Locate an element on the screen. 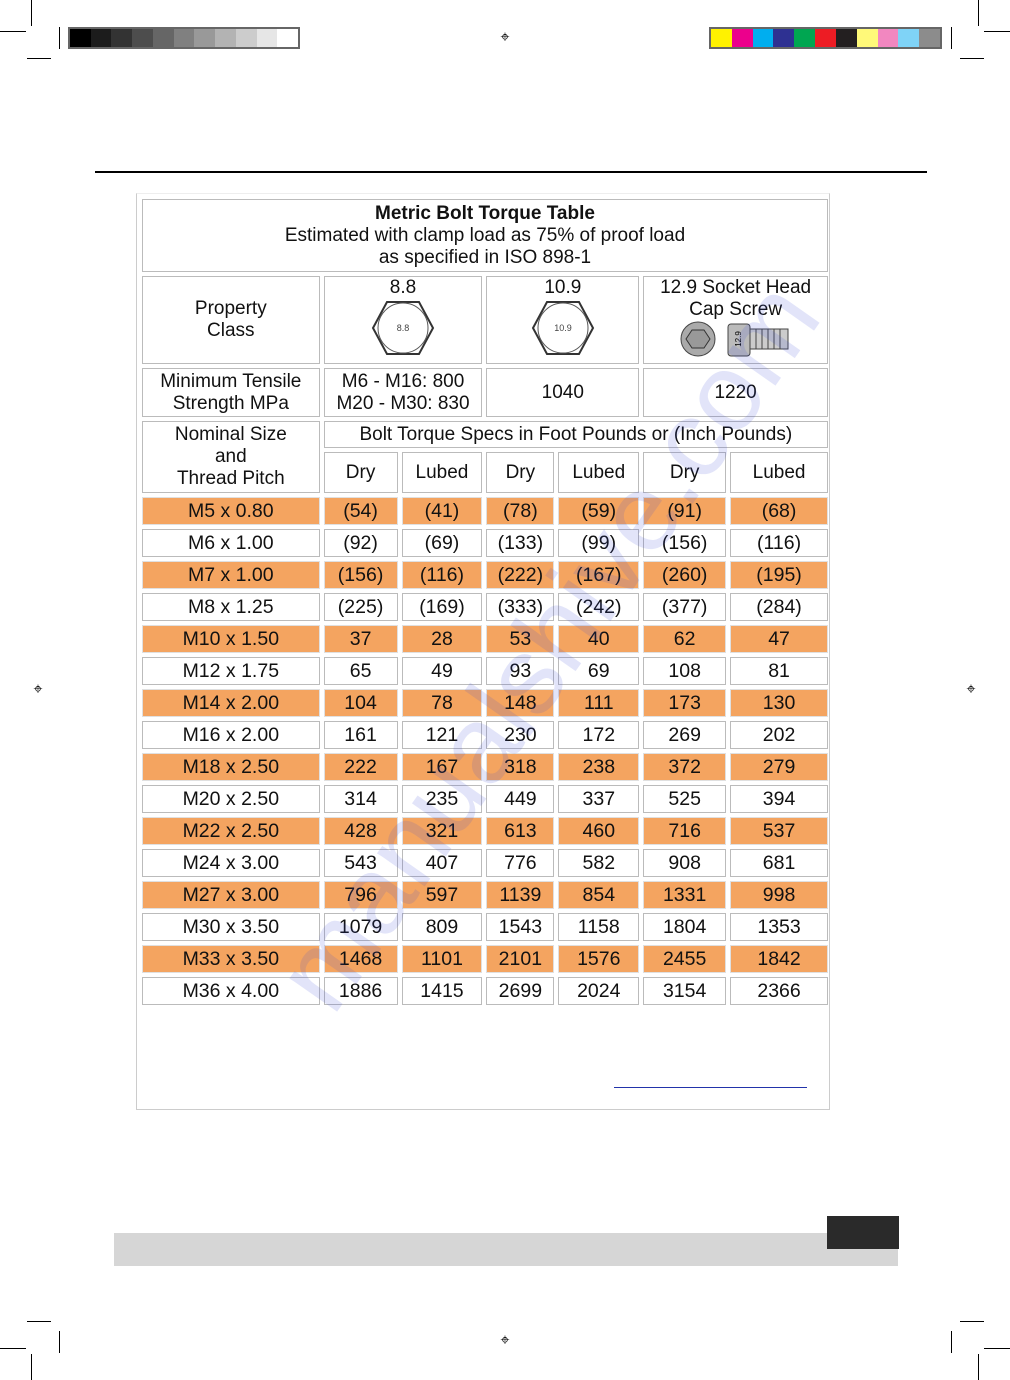  torque-value-cell: 148 is located at coordinates (520, 703).